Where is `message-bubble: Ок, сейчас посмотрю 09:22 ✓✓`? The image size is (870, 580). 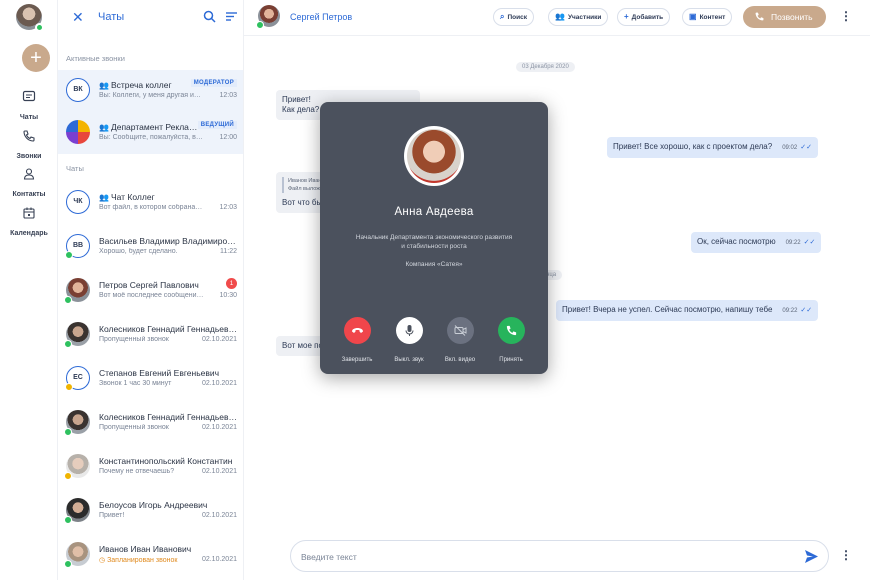
message-bubble: Ок, сейчас посмотрю 09:22 ✓✓ is located at coordinates (756, 242).